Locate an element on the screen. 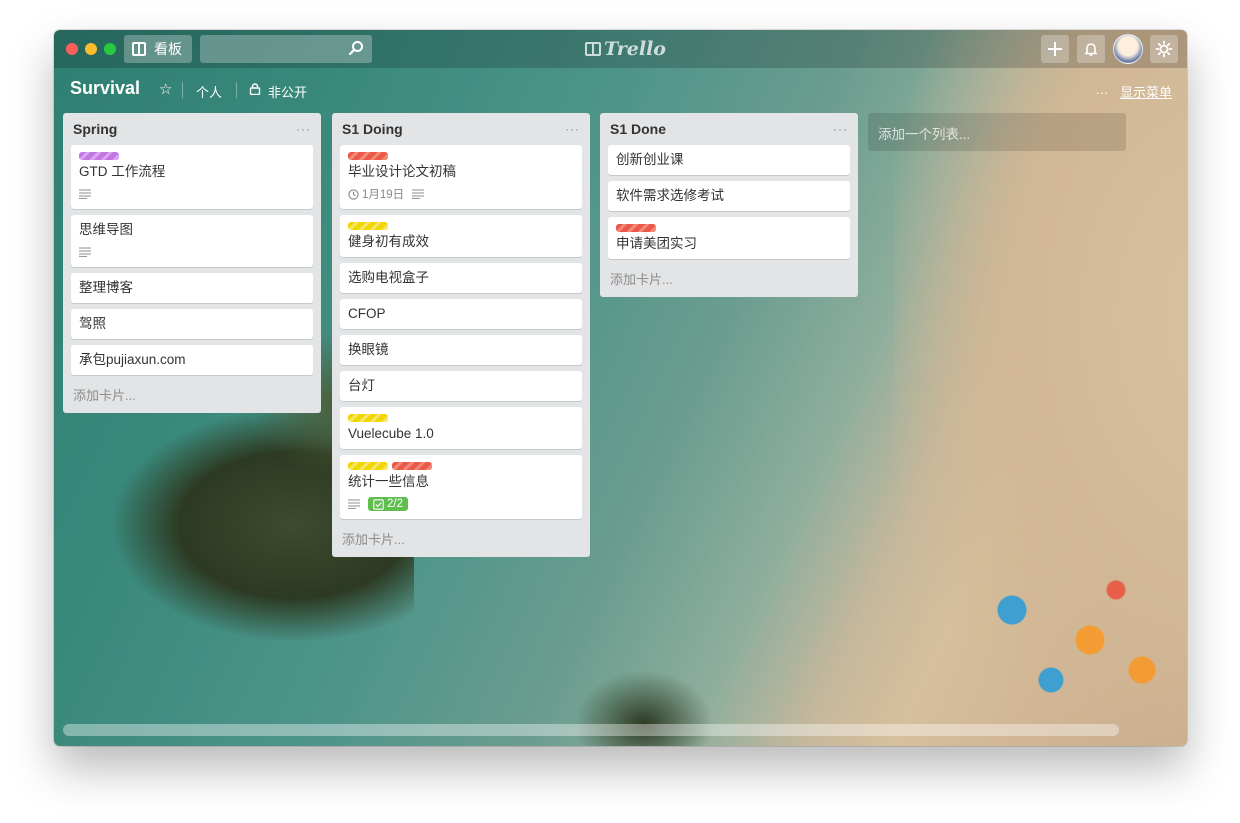 The height and width of the screenshot is (823, 1240). divider is located at coordinates (182, 90).